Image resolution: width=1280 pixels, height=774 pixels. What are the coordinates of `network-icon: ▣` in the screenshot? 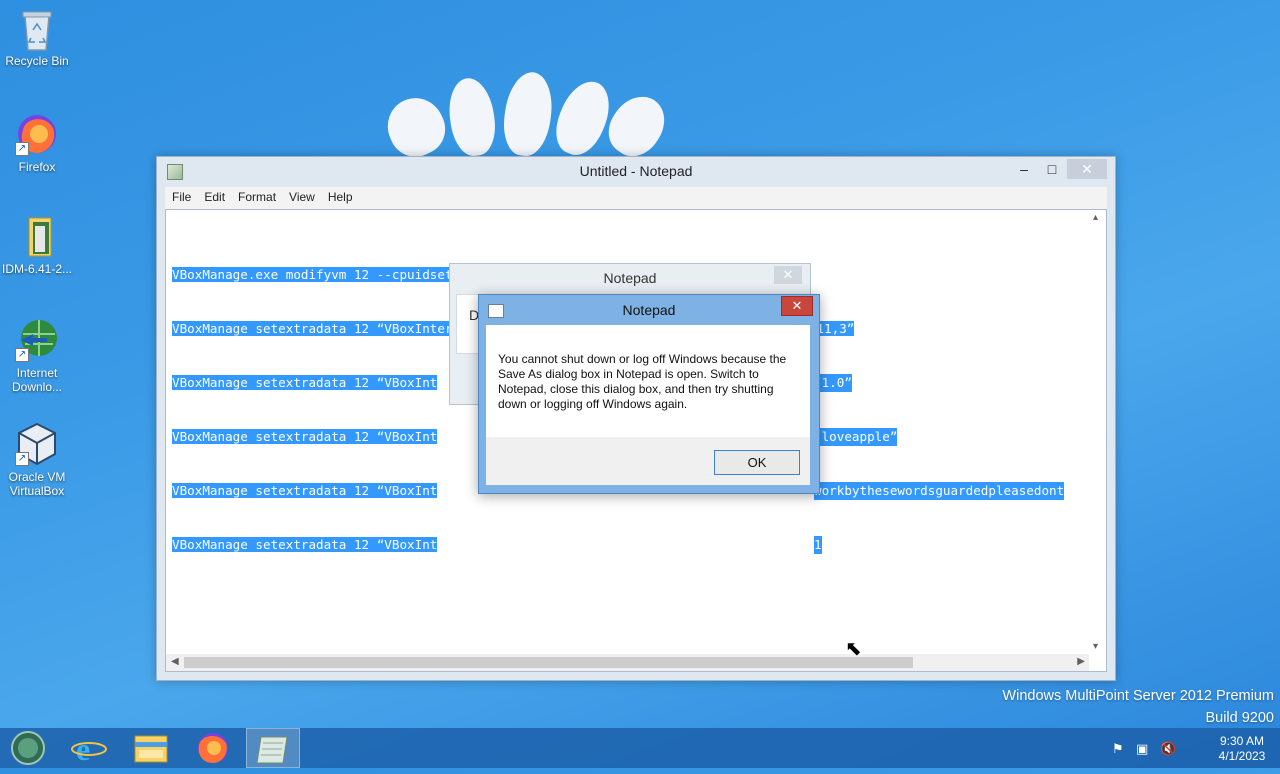 It's located at (1144, 749).